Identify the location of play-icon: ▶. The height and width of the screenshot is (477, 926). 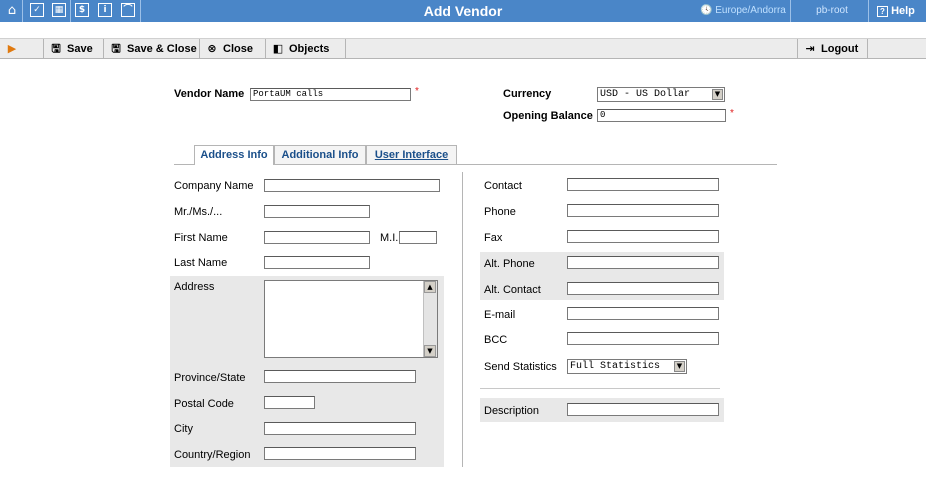
(12, 48).